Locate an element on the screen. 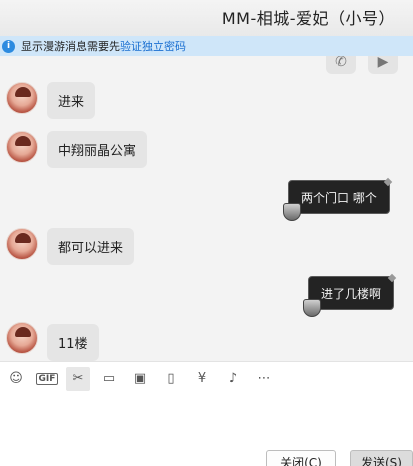 The width and height of the screenshot is (413, 466). message-bubble-incoming: 中翔丽晶公寓 is located at coordinates (97, 149).